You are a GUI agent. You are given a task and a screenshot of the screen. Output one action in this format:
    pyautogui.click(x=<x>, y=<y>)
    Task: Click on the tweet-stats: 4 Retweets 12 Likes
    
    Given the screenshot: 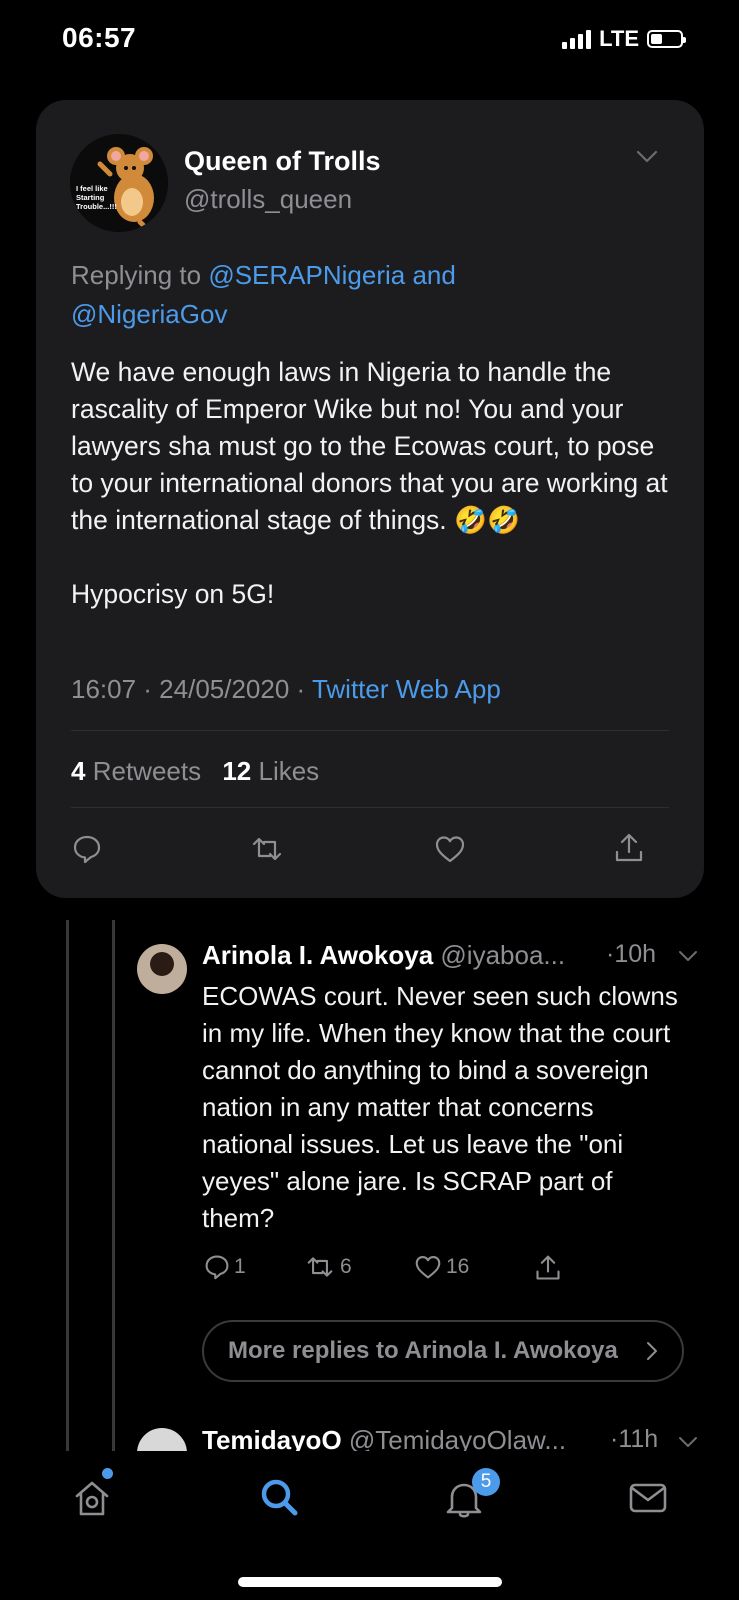 What is the action you would take?
    pyautogui.click(x=195, y=771)
    